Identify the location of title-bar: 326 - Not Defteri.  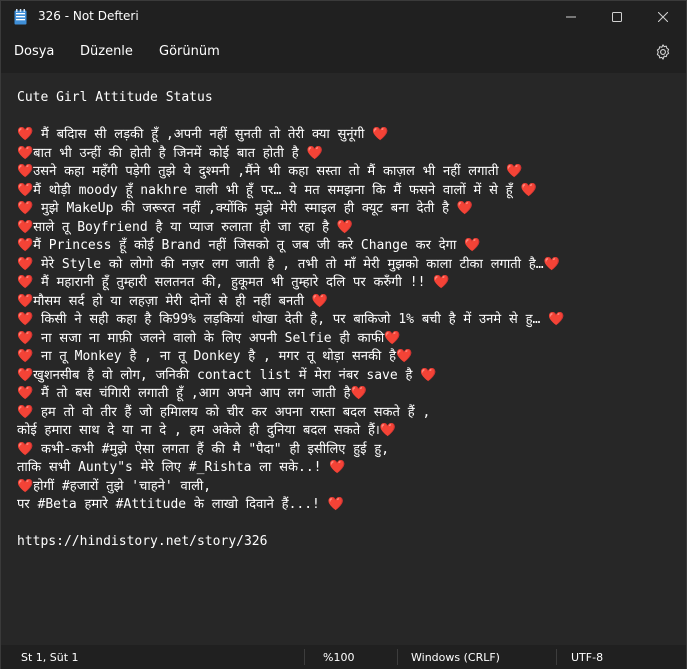
(343, 17).